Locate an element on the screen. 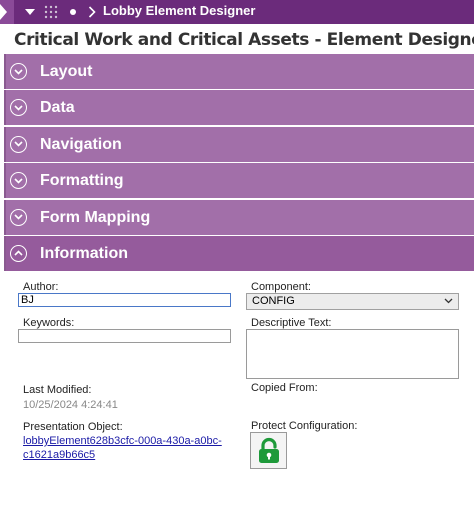  section-label: Information is located at coordinates (84, 253).